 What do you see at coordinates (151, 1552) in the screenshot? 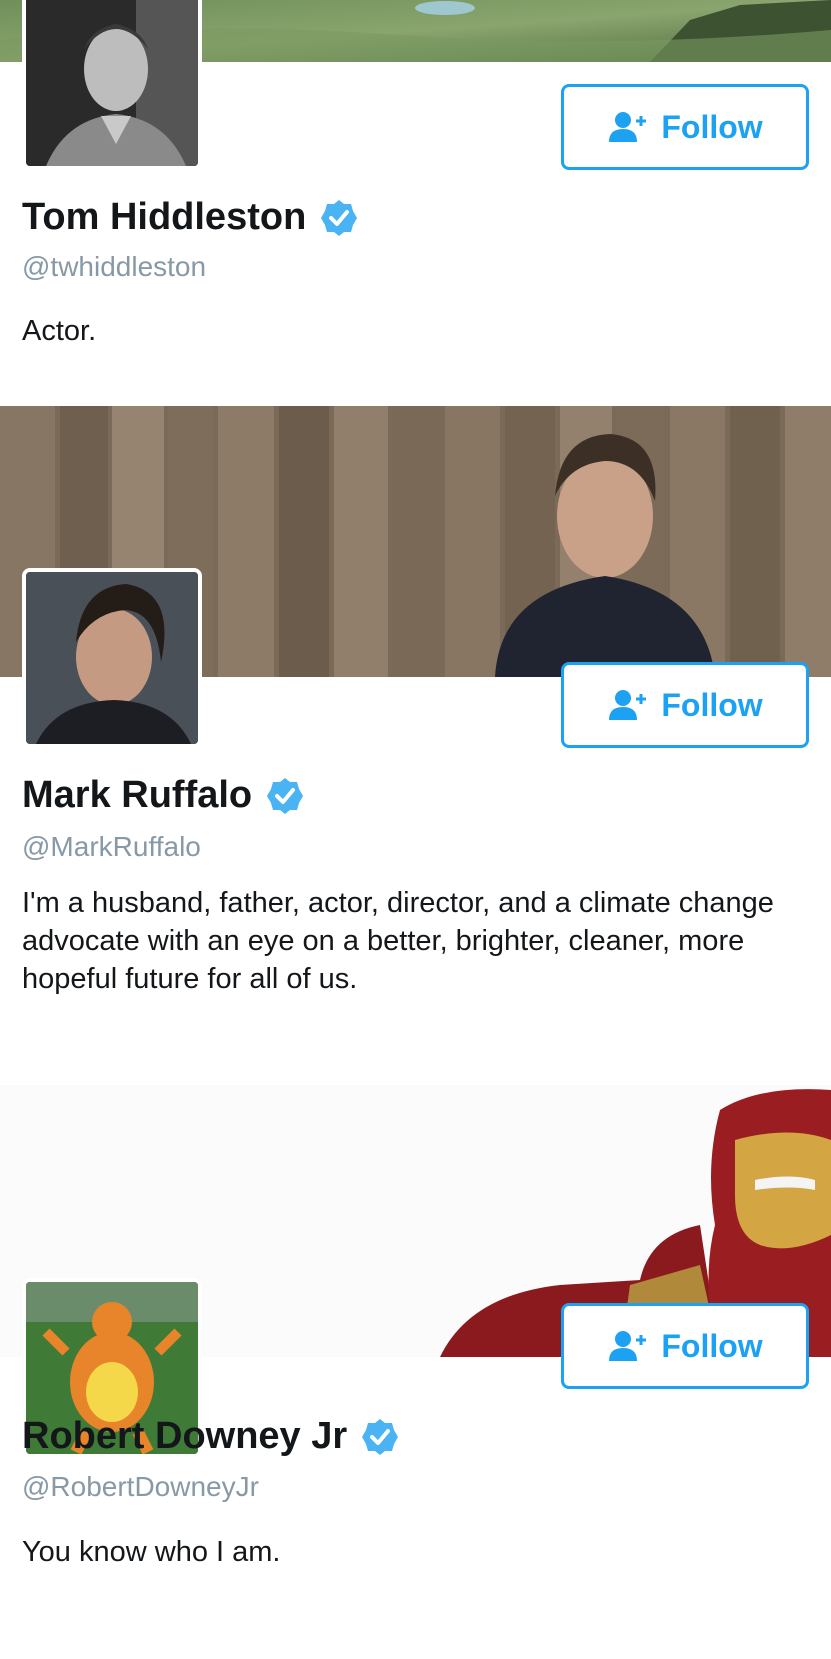
I see `profile-bio: You know who I am.` at bounding box center [151, 1552].